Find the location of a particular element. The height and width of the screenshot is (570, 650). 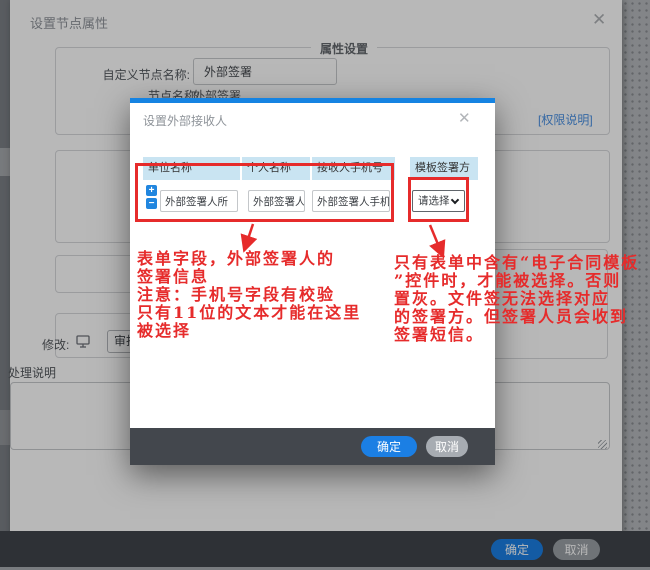

modal-title: 设置外部接收人 is located at coordinates (185, 121).